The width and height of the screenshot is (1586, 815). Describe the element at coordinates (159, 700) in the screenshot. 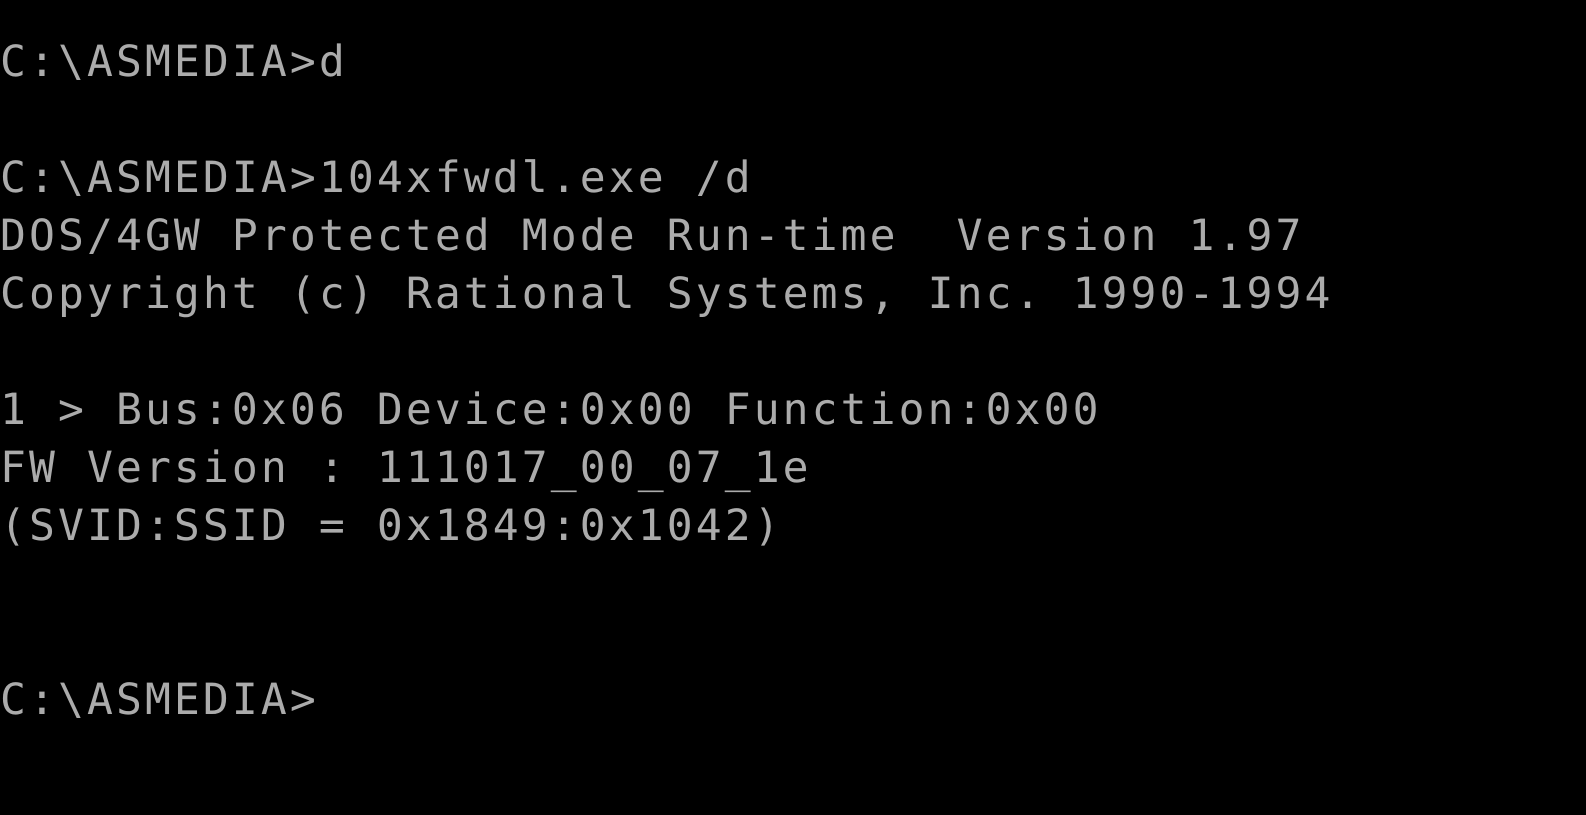

I see `console-line-12: C:\ASMEDIA>` at that location.